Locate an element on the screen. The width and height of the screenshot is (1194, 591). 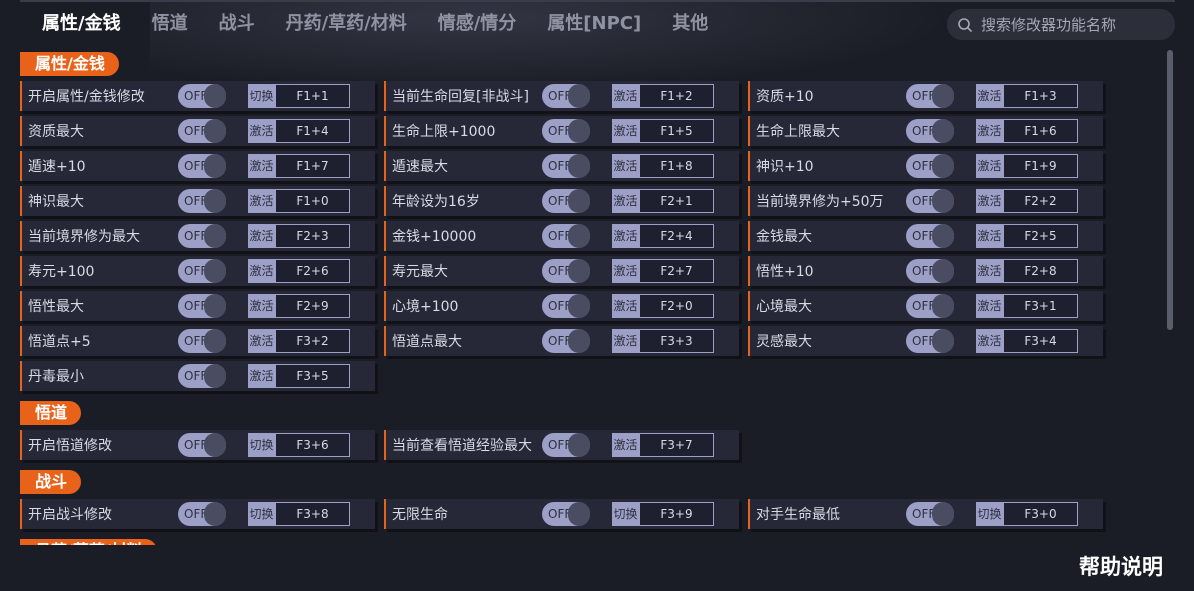
tab-pills-herbs-materials: 丹药/草药/材料 is located at coordinates (346, 25).